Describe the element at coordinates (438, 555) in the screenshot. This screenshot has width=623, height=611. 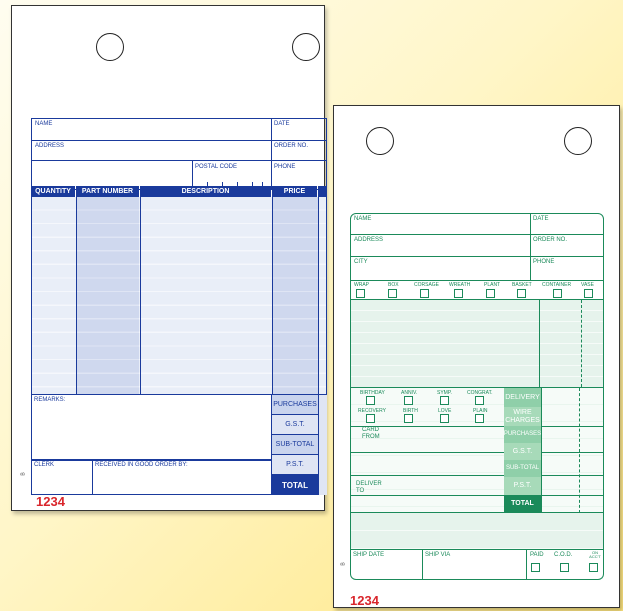
I see `ship-via-label: SHIP VIA` at that location.